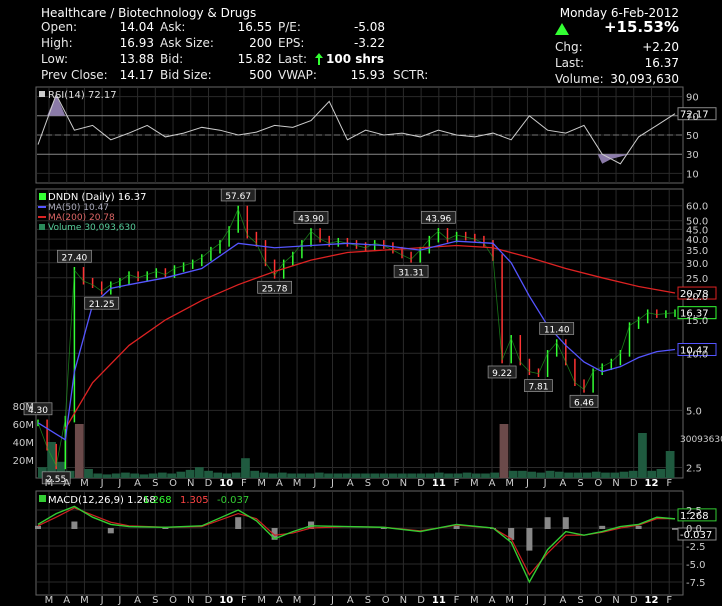  What do you see at coordinates (157, 500) in the screenshot?
I see `legend-macd-value: 1.268` at bounding box center [157, 500].